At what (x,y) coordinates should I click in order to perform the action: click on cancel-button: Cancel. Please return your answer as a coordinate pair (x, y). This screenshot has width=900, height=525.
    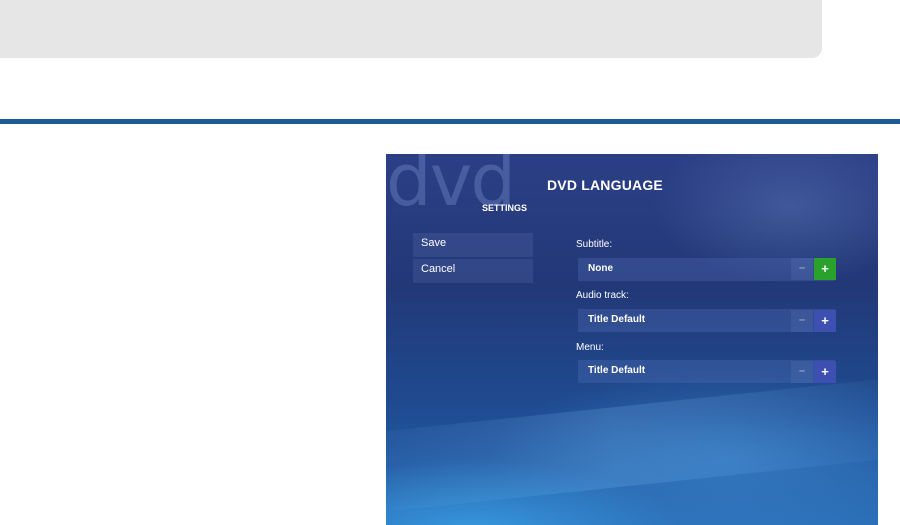
    Looking at the image, I should click on (473, 271).